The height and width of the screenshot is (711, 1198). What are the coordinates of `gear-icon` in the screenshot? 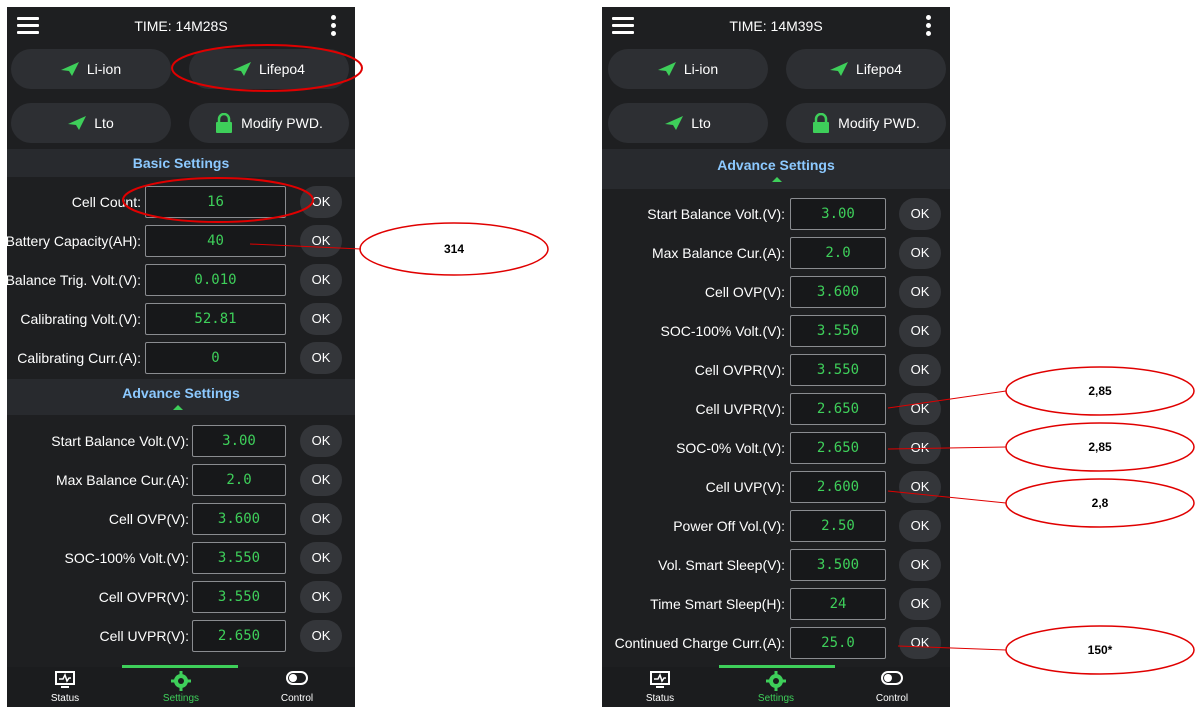 It's located at (776, 681).